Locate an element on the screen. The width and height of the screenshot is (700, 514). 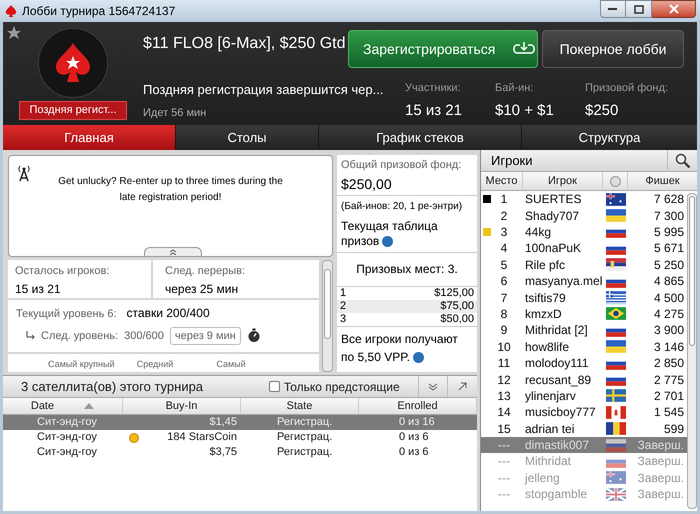
payout-amount: $125,00 is located at coordinates (454, 293).